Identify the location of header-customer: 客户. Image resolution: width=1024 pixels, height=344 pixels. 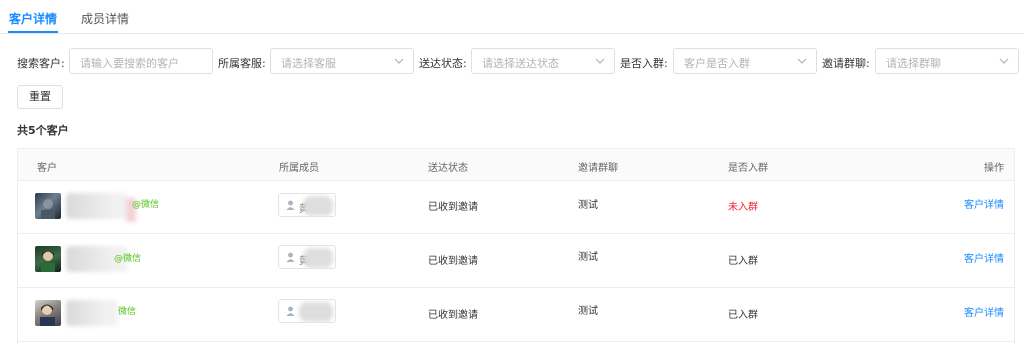
(47, 168).